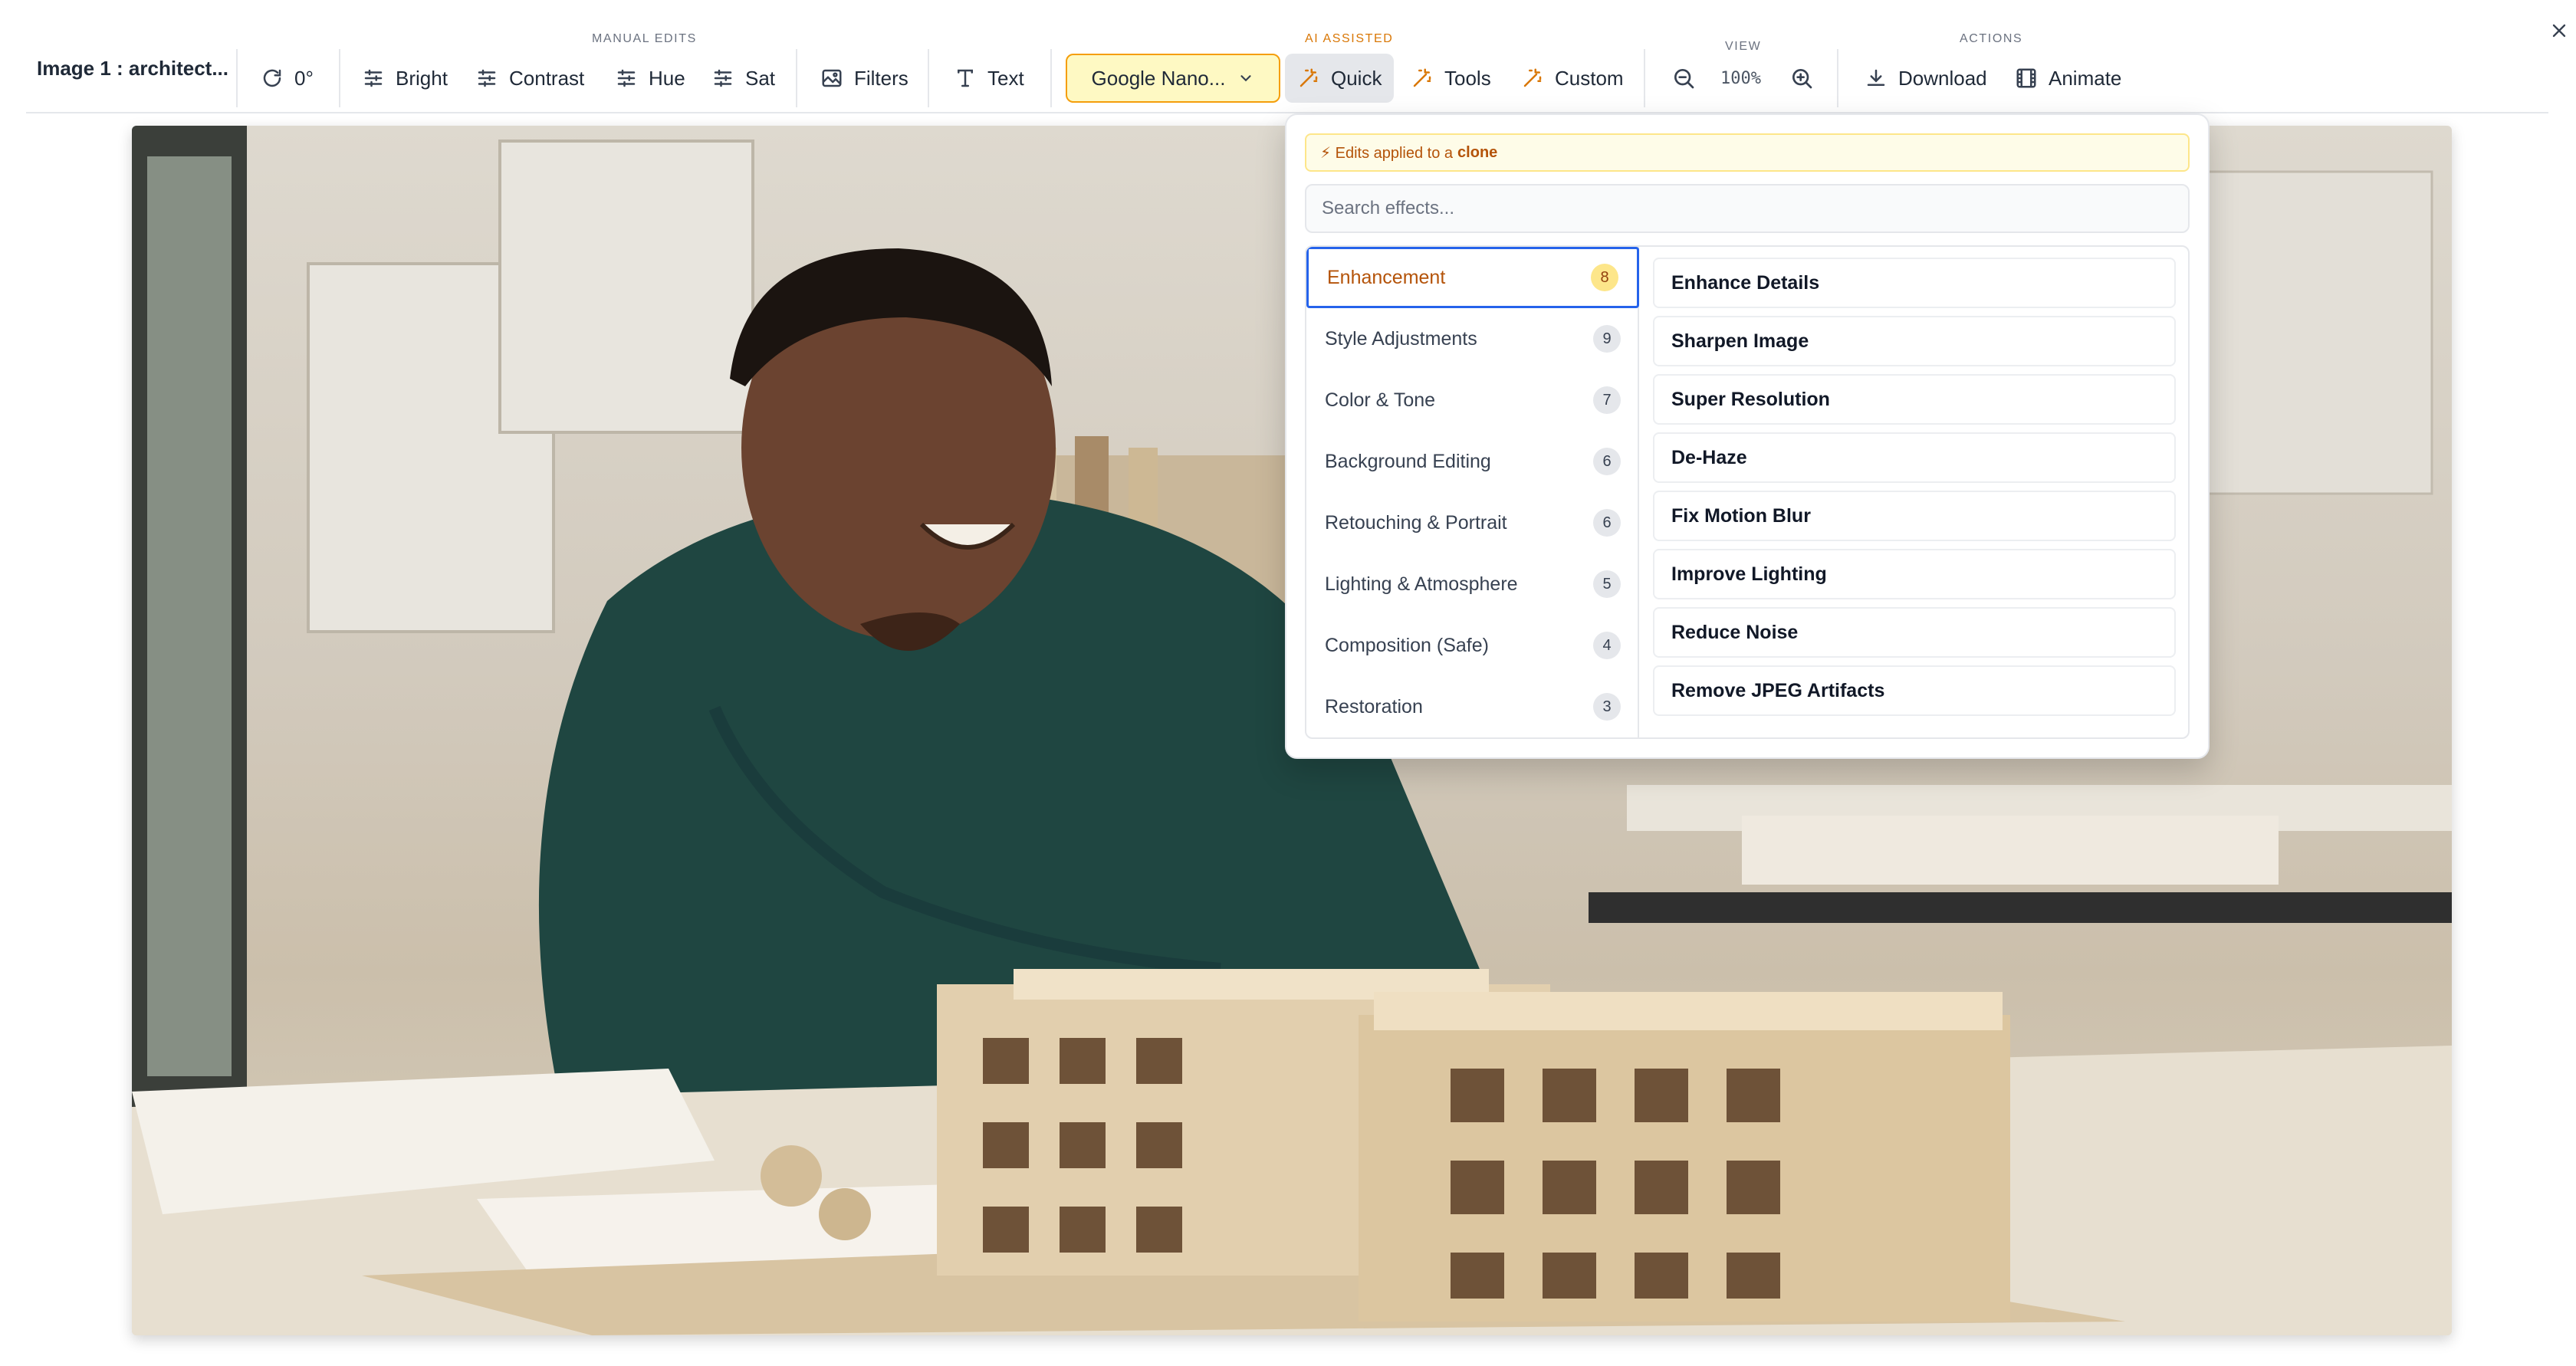 The image size is (2576, 1366). I want to click on category-lighting-atmosphere: Lighting & Atmosphere 5, so click(1473, 584).